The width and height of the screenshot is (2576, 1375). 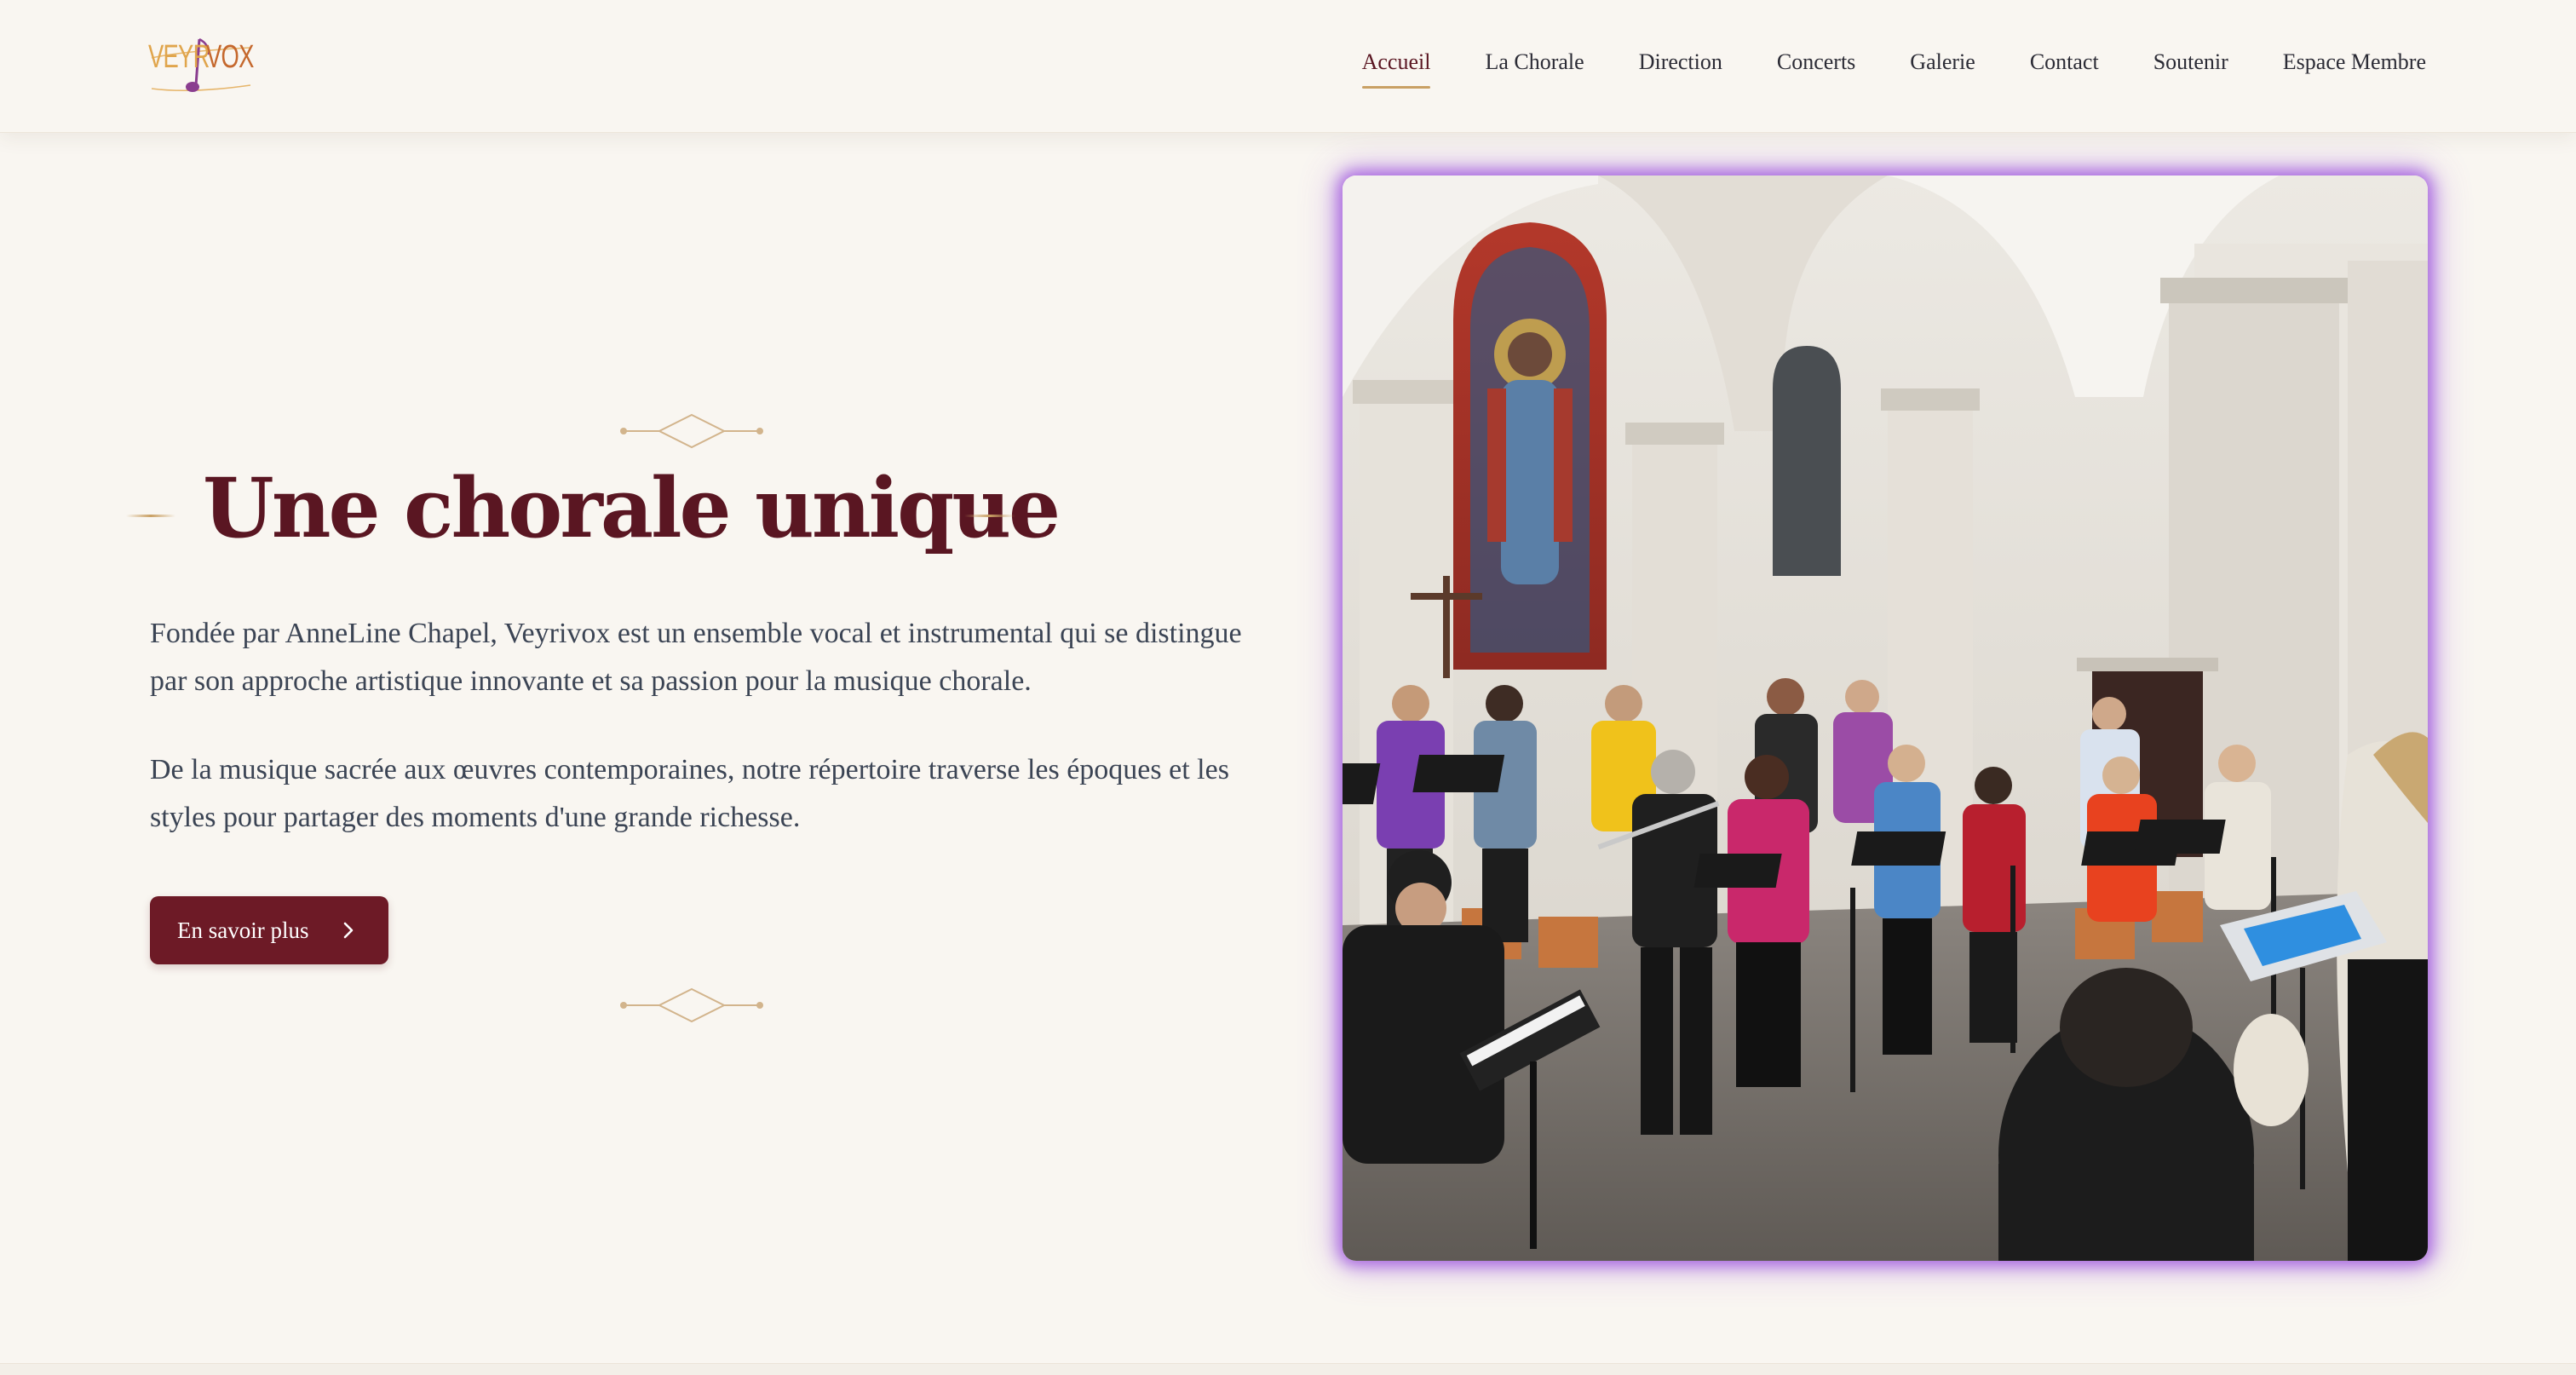 I want to click on learn-more-label: En savoir plus, so click(x=243, y=930).